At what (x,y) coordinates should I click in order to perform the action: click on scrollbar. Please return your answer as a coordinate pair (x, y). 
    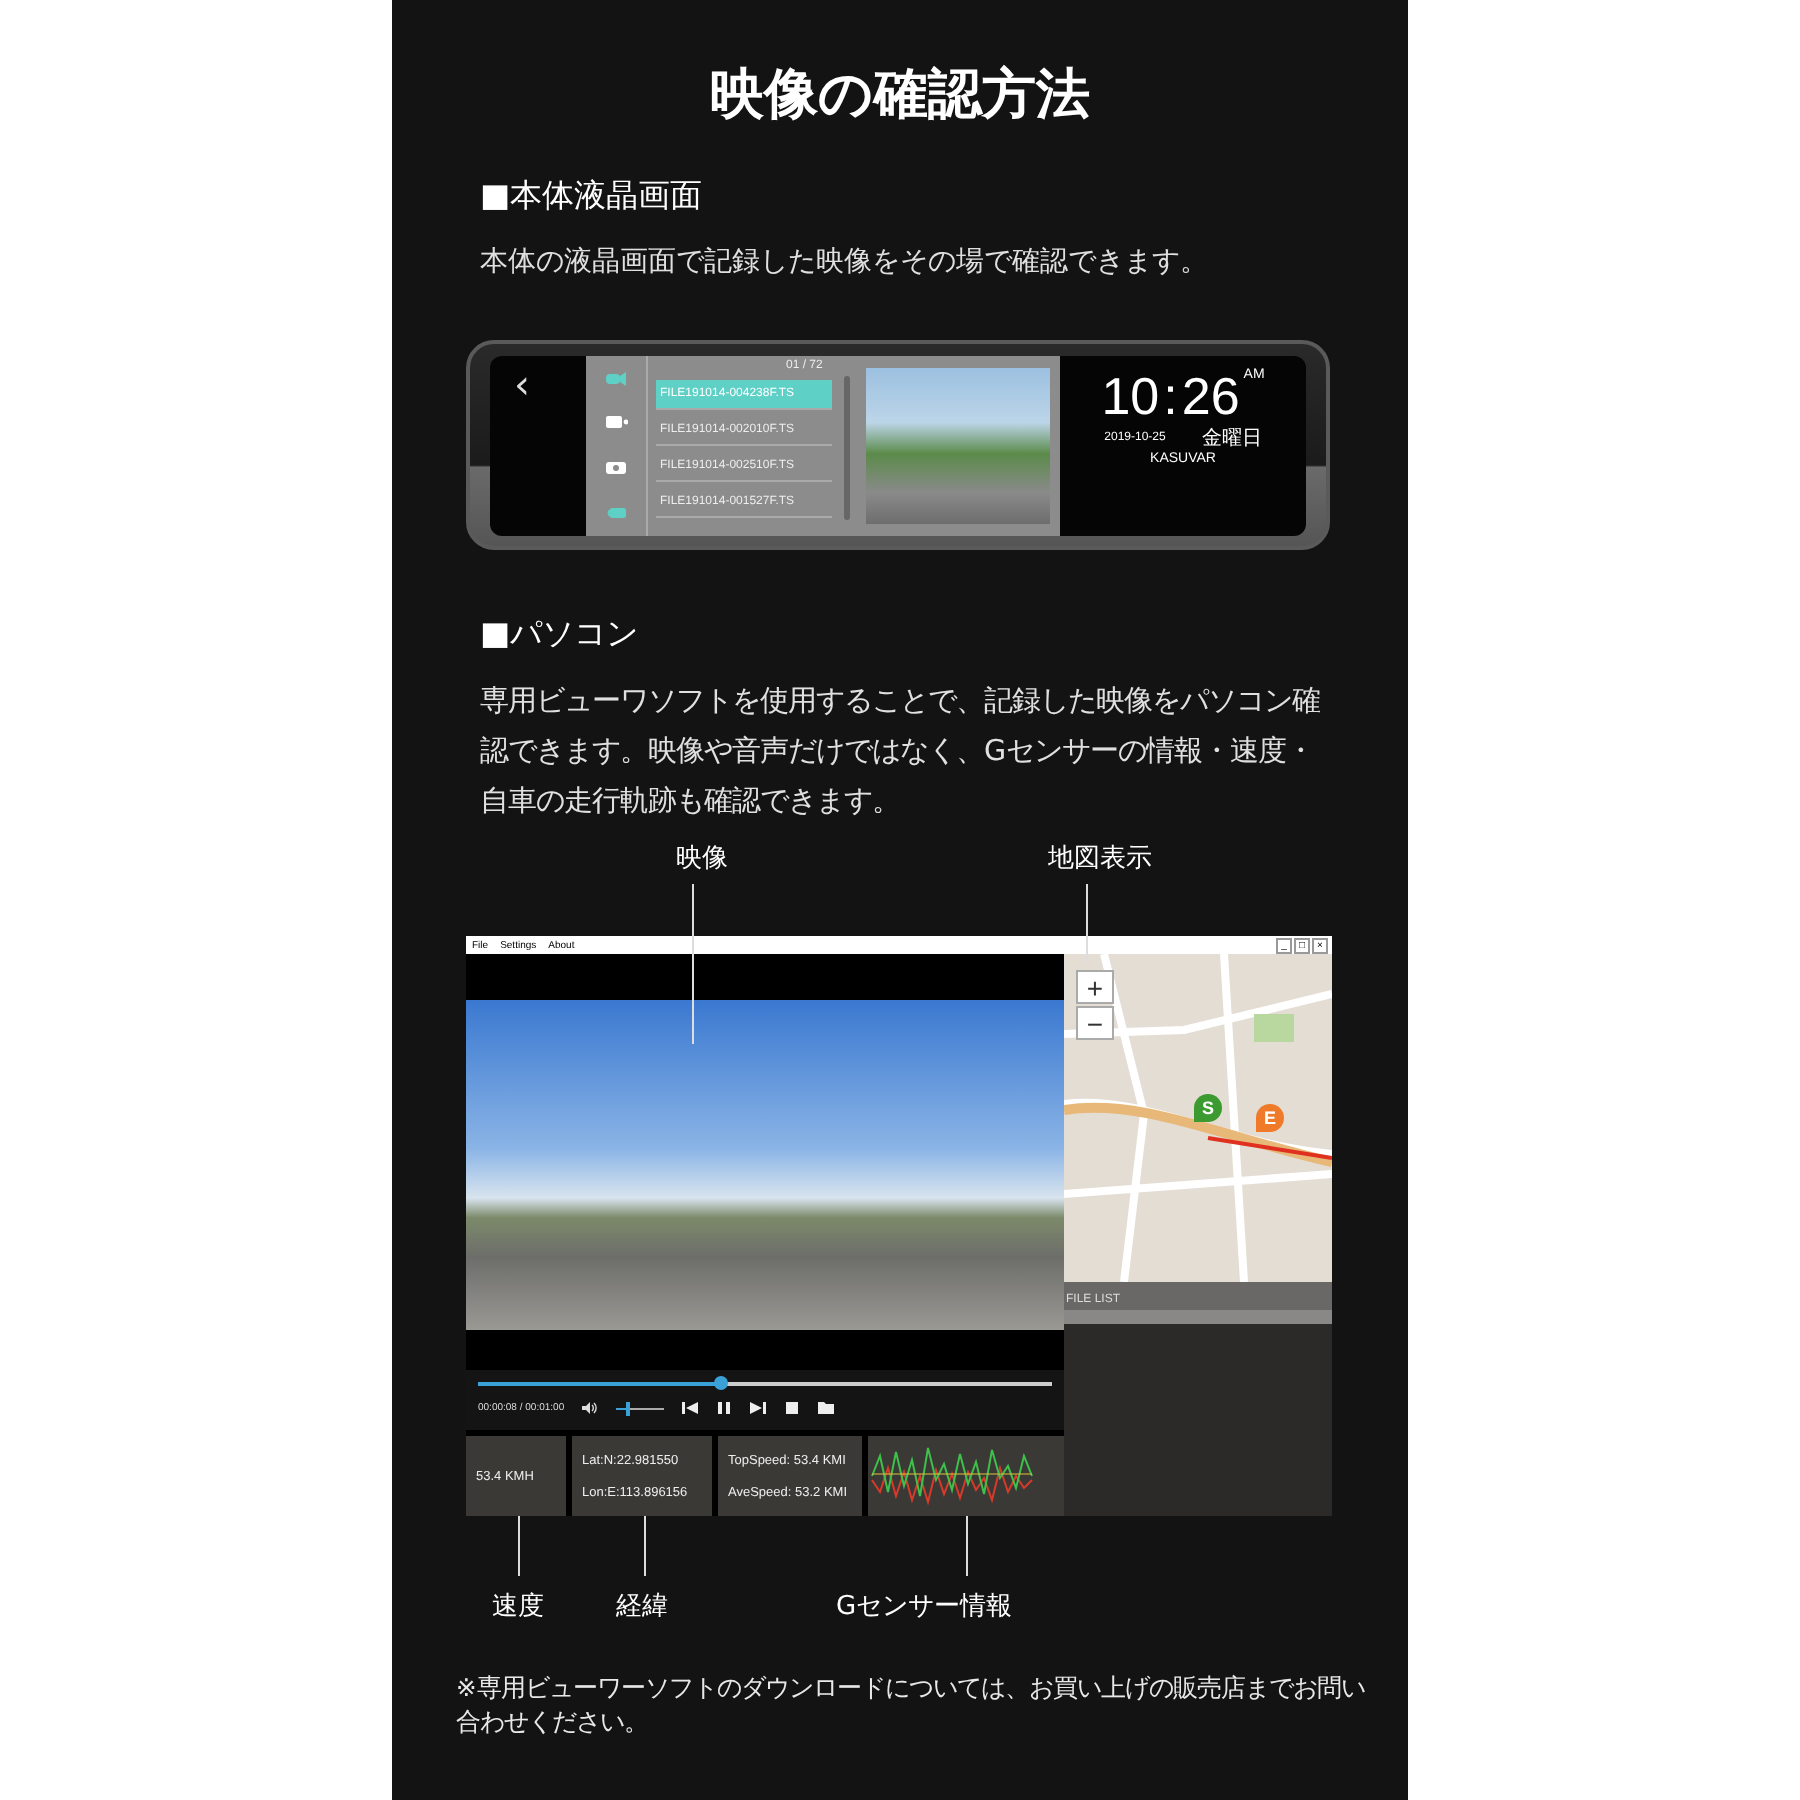
    Looking at the image, I should click on (847, 447).